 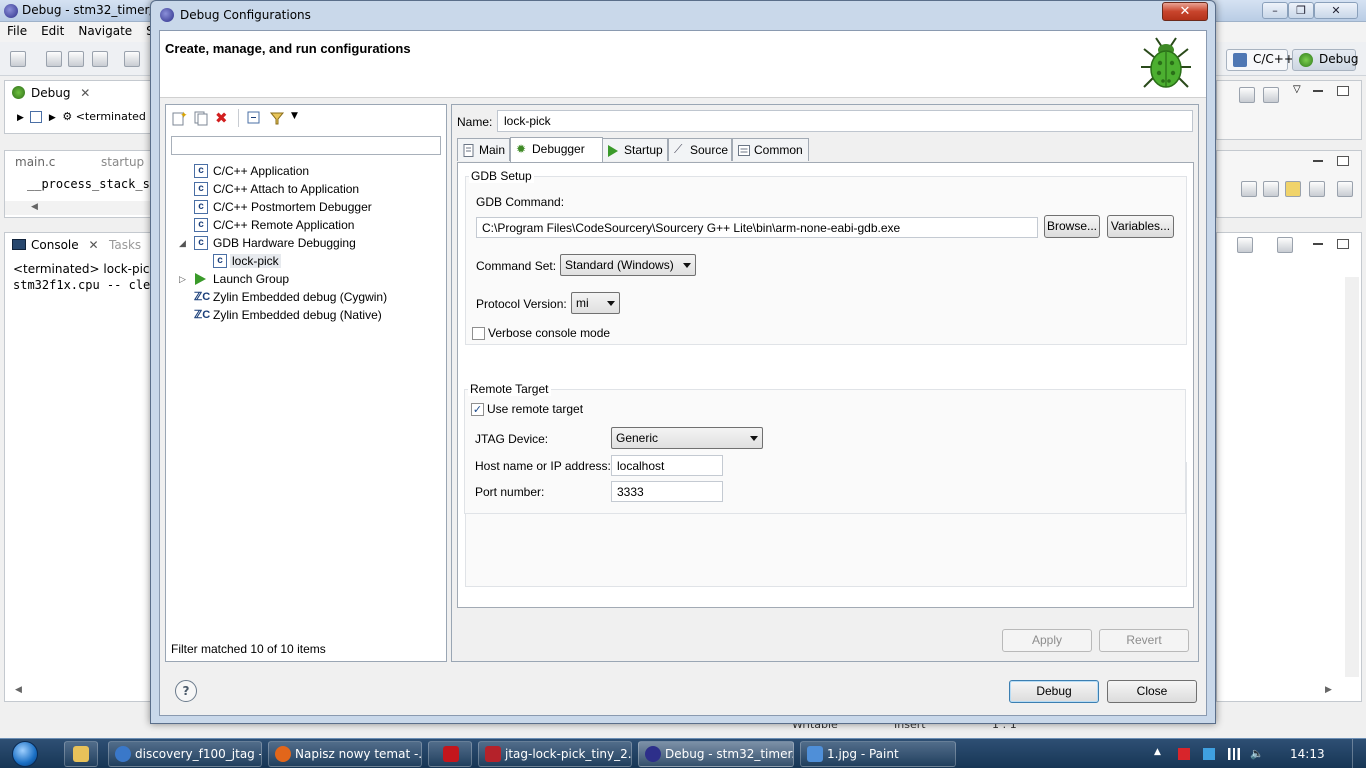 What do you see at coordinates (1257, 754) in the screenshot?
I see `volume-icon: 🔈` at bounding box center [1257, 754].